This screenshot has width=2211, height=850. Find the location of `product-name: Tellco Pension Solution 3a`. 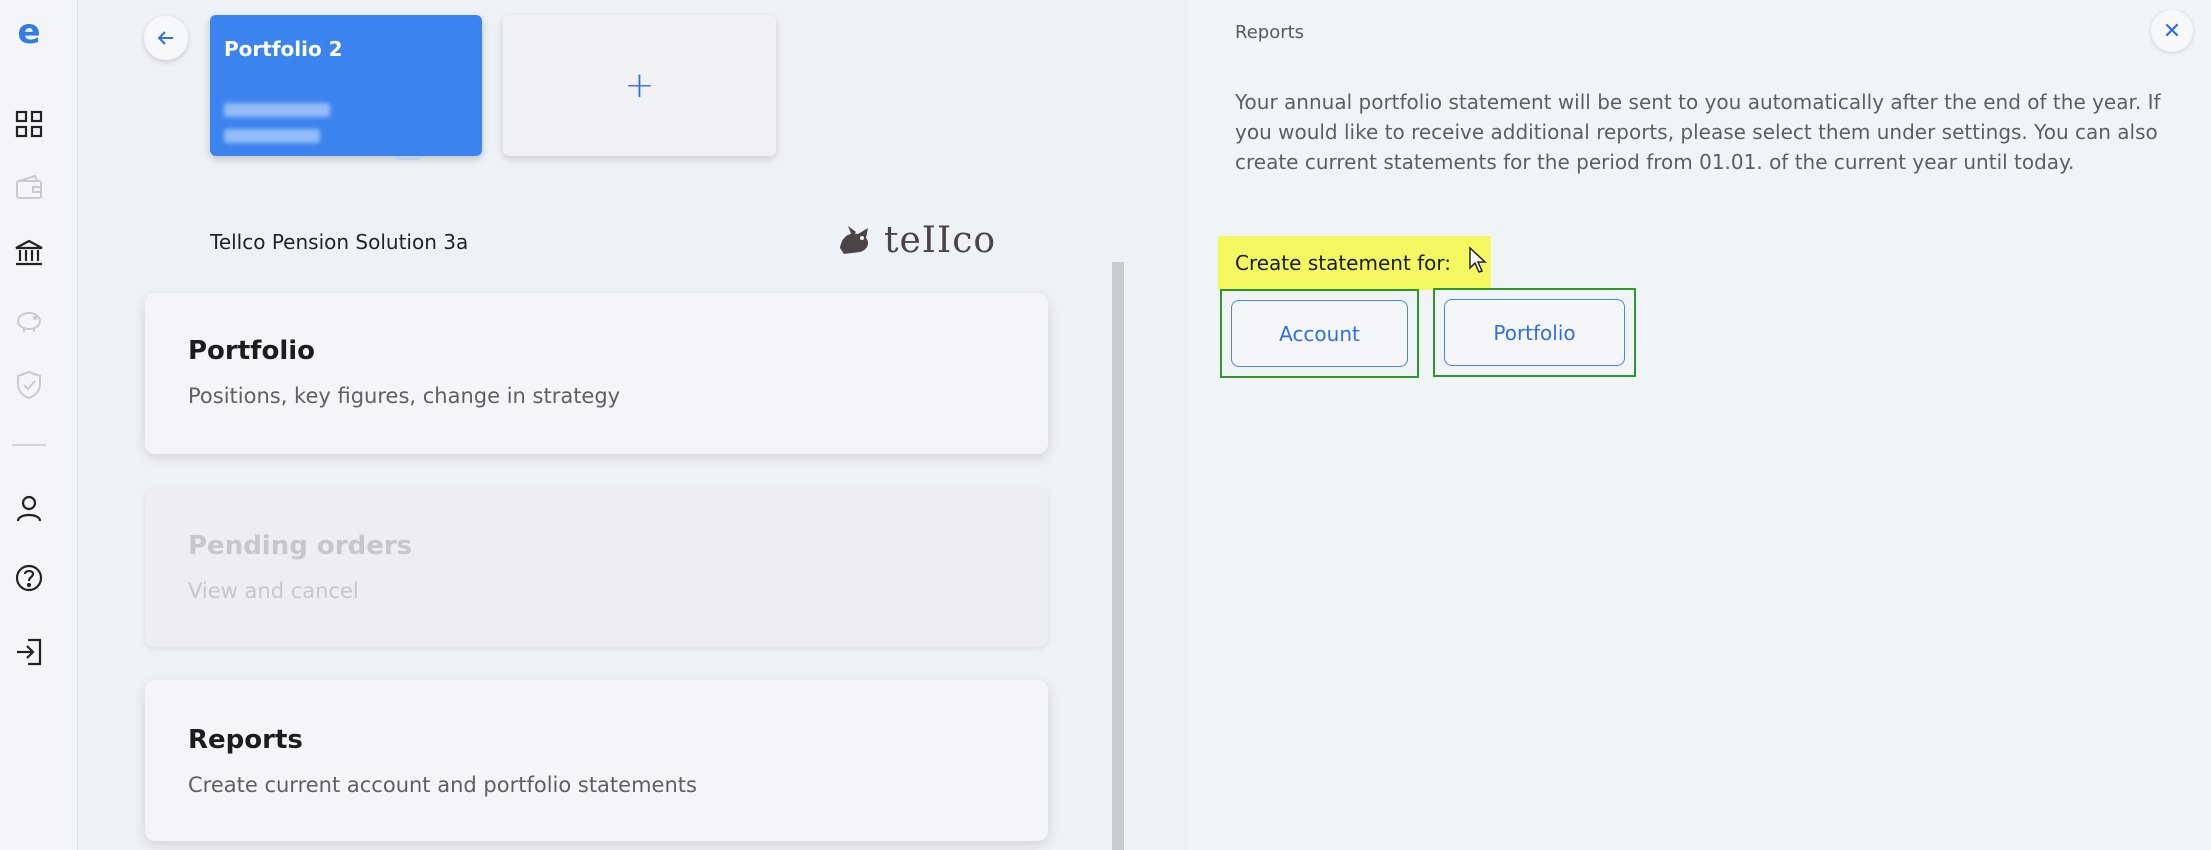

product-name: Tellco Pension Solution 3a is located at coordinates (339, 242).